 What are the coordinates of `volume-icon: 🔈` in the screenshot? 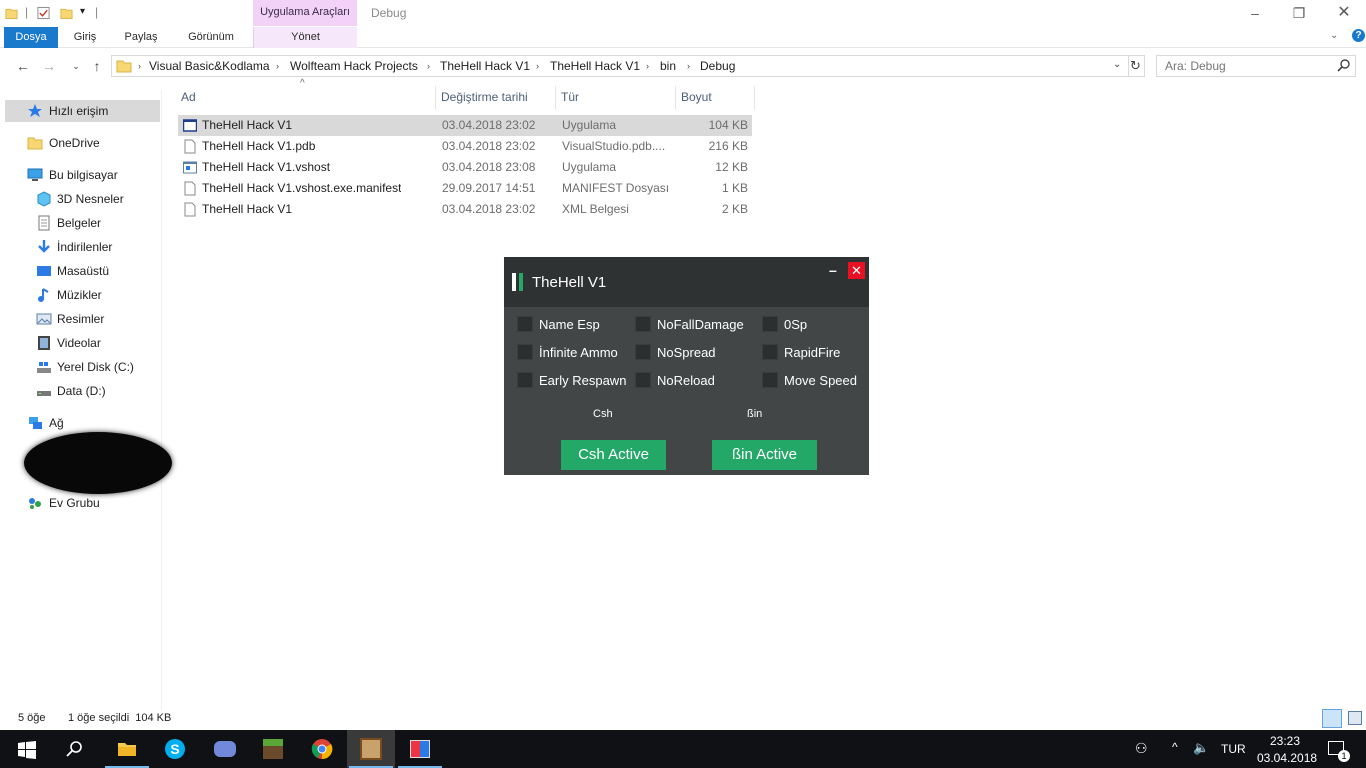 It's located at (1201, 748).